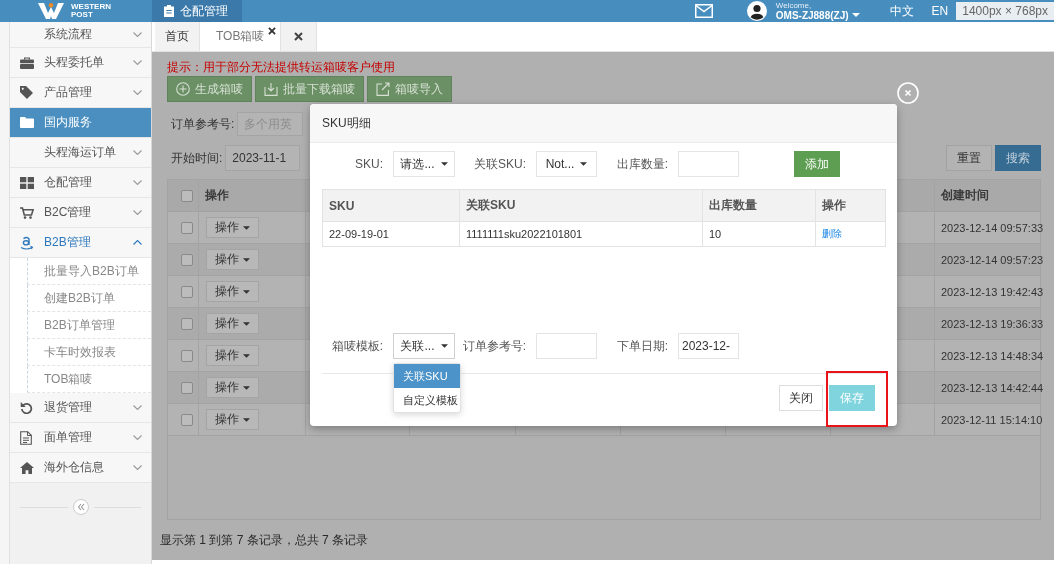  What do you see at coordinates (703, 11) in the screenshot?
I see `envelope-icon` at bounding box center [703, 11].